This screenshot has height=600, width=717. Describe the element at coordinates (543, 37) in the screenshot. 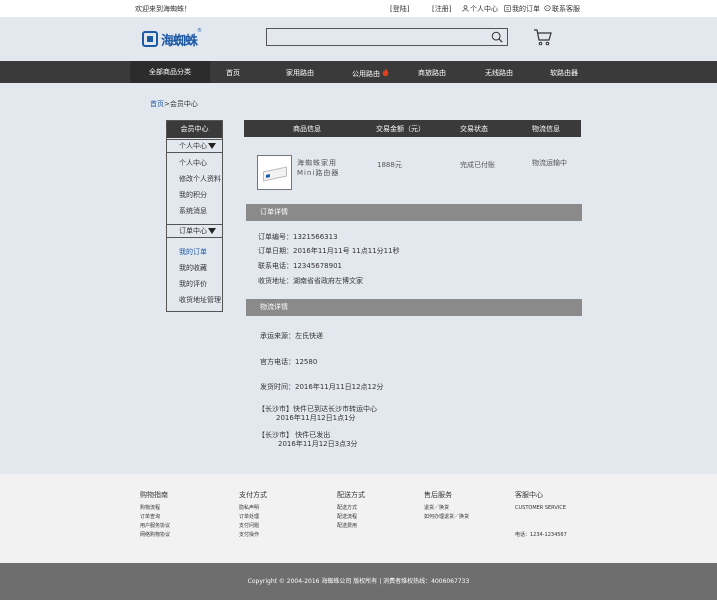

I see `cart-icon` at that location.